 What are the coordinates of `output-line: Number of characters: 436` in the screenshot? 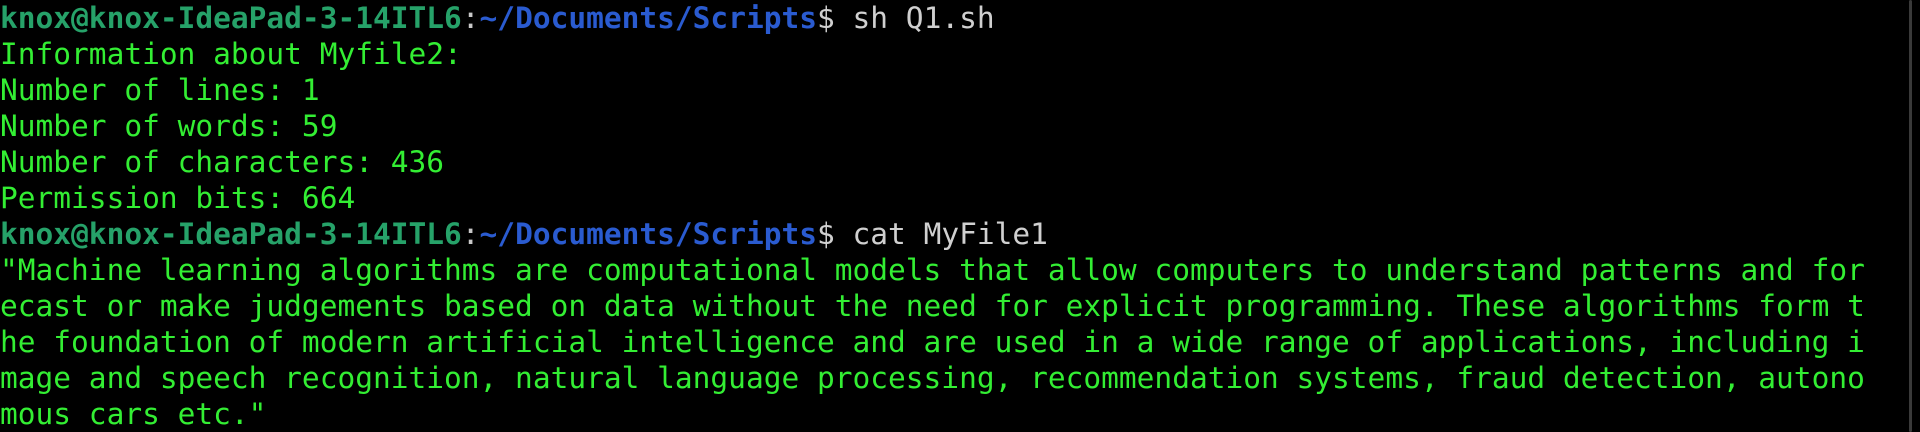 It's located at (222, 162).